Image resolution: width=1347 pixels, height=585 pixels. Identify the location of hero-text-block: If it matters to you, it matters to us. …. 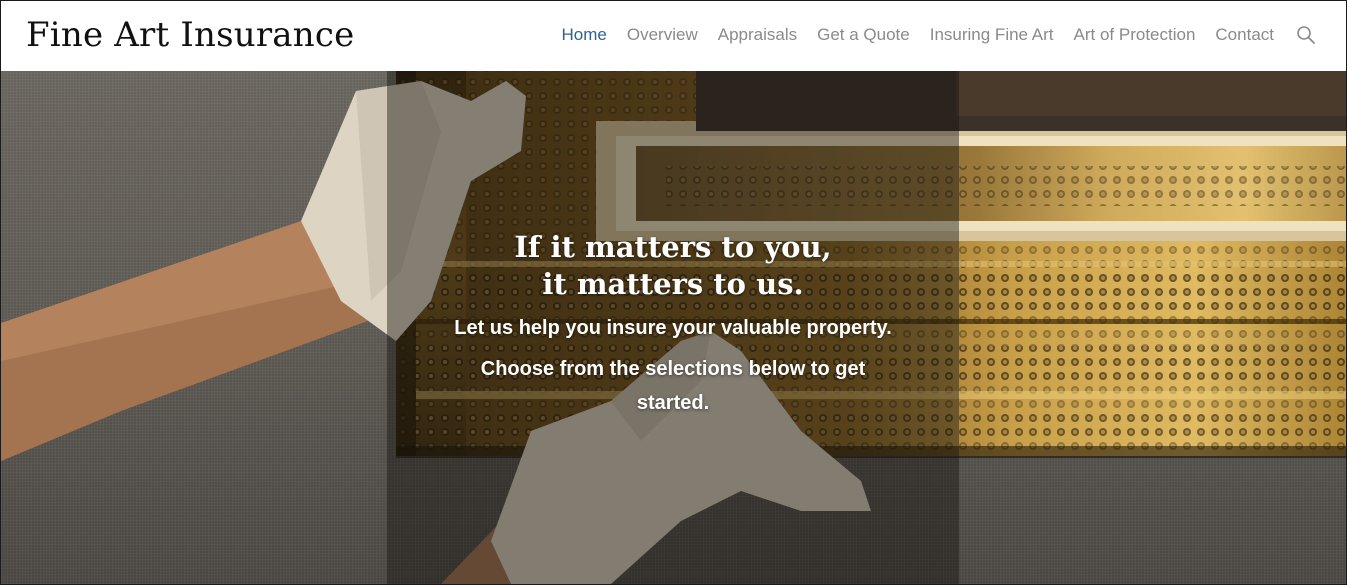
(673, 324).